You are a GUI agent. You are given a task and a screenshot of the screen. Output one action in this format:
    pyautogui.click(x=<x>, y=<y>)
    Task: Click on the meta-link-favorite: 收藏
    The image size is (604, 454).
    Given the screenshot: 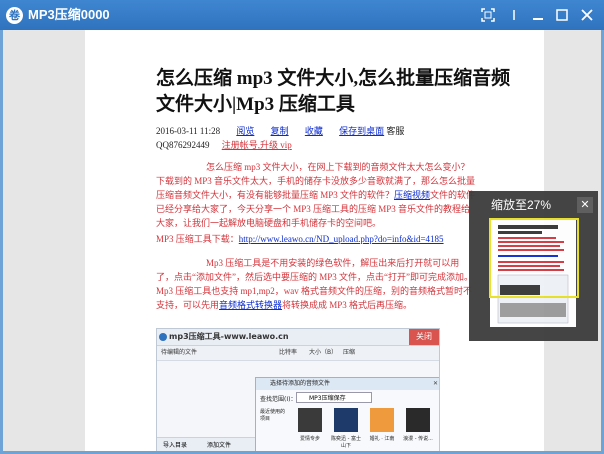 What is the action you would take?
    pyautogui.click(x=314, y=131)
    